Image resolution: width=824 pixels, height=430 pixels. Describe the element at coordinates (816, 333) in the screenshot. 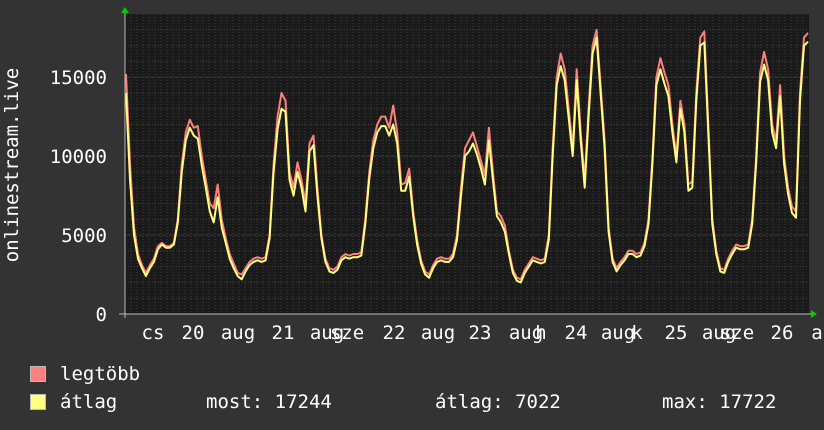

I see `x-tick-label: a` at that location.